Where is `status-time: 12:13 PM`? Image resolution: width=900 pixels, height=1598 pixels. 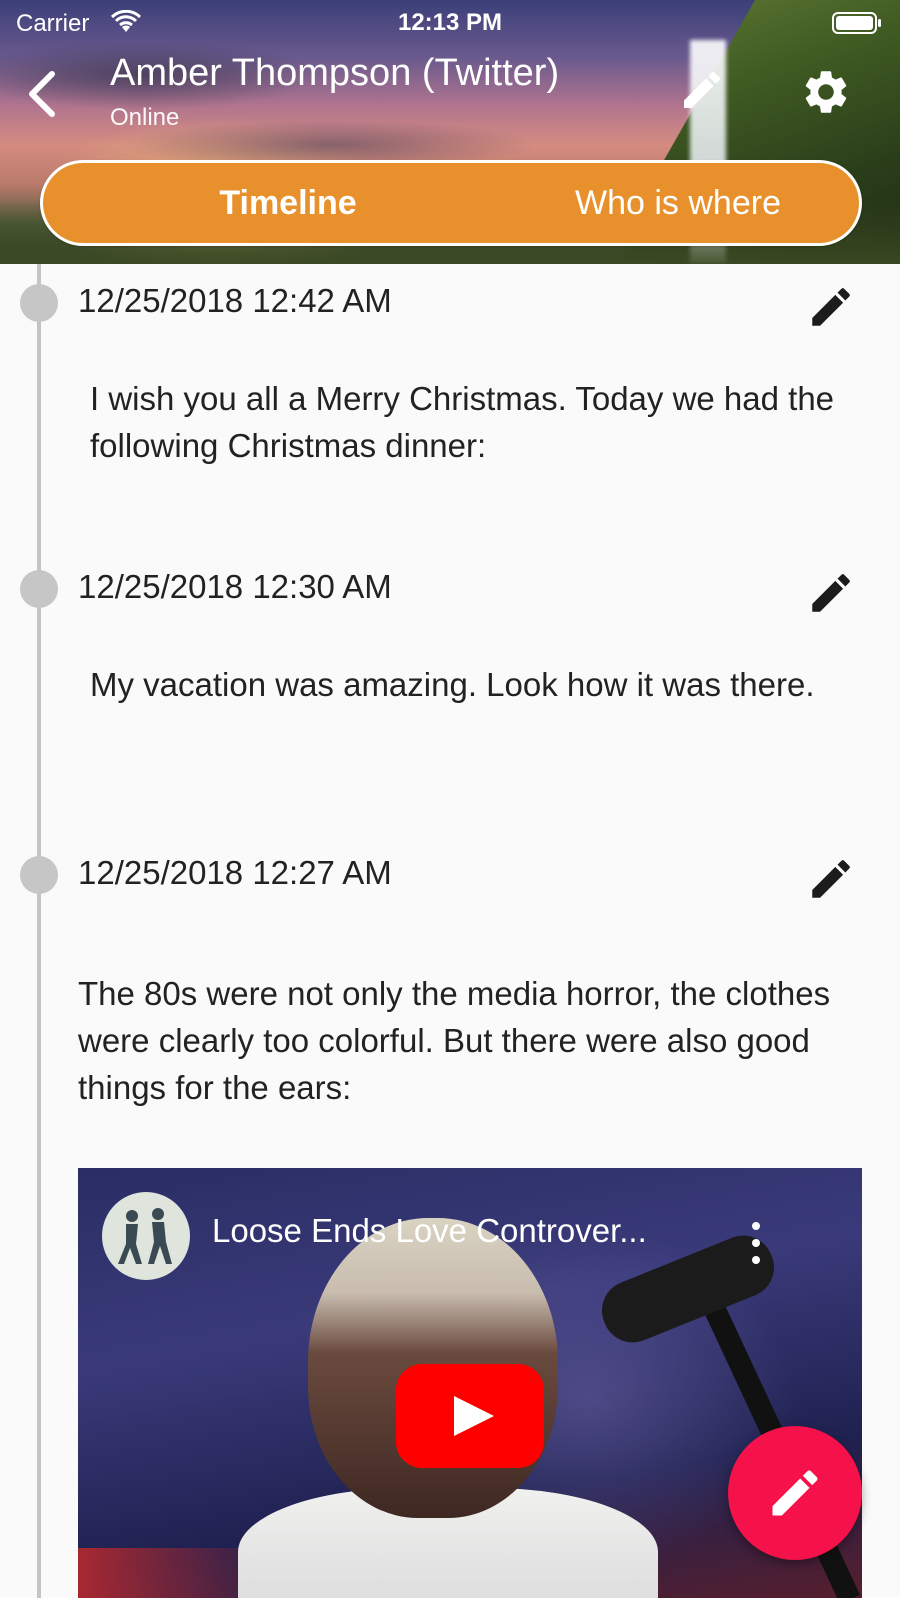
status-time: 12:13 PM is located at coordinates (450, 22).